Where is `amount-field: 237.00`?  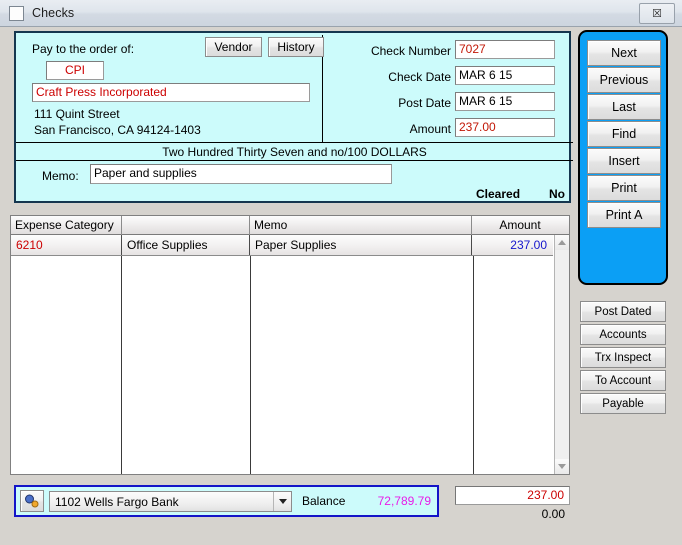 amount-field: 237.00 is located at coordinates (505, 127).